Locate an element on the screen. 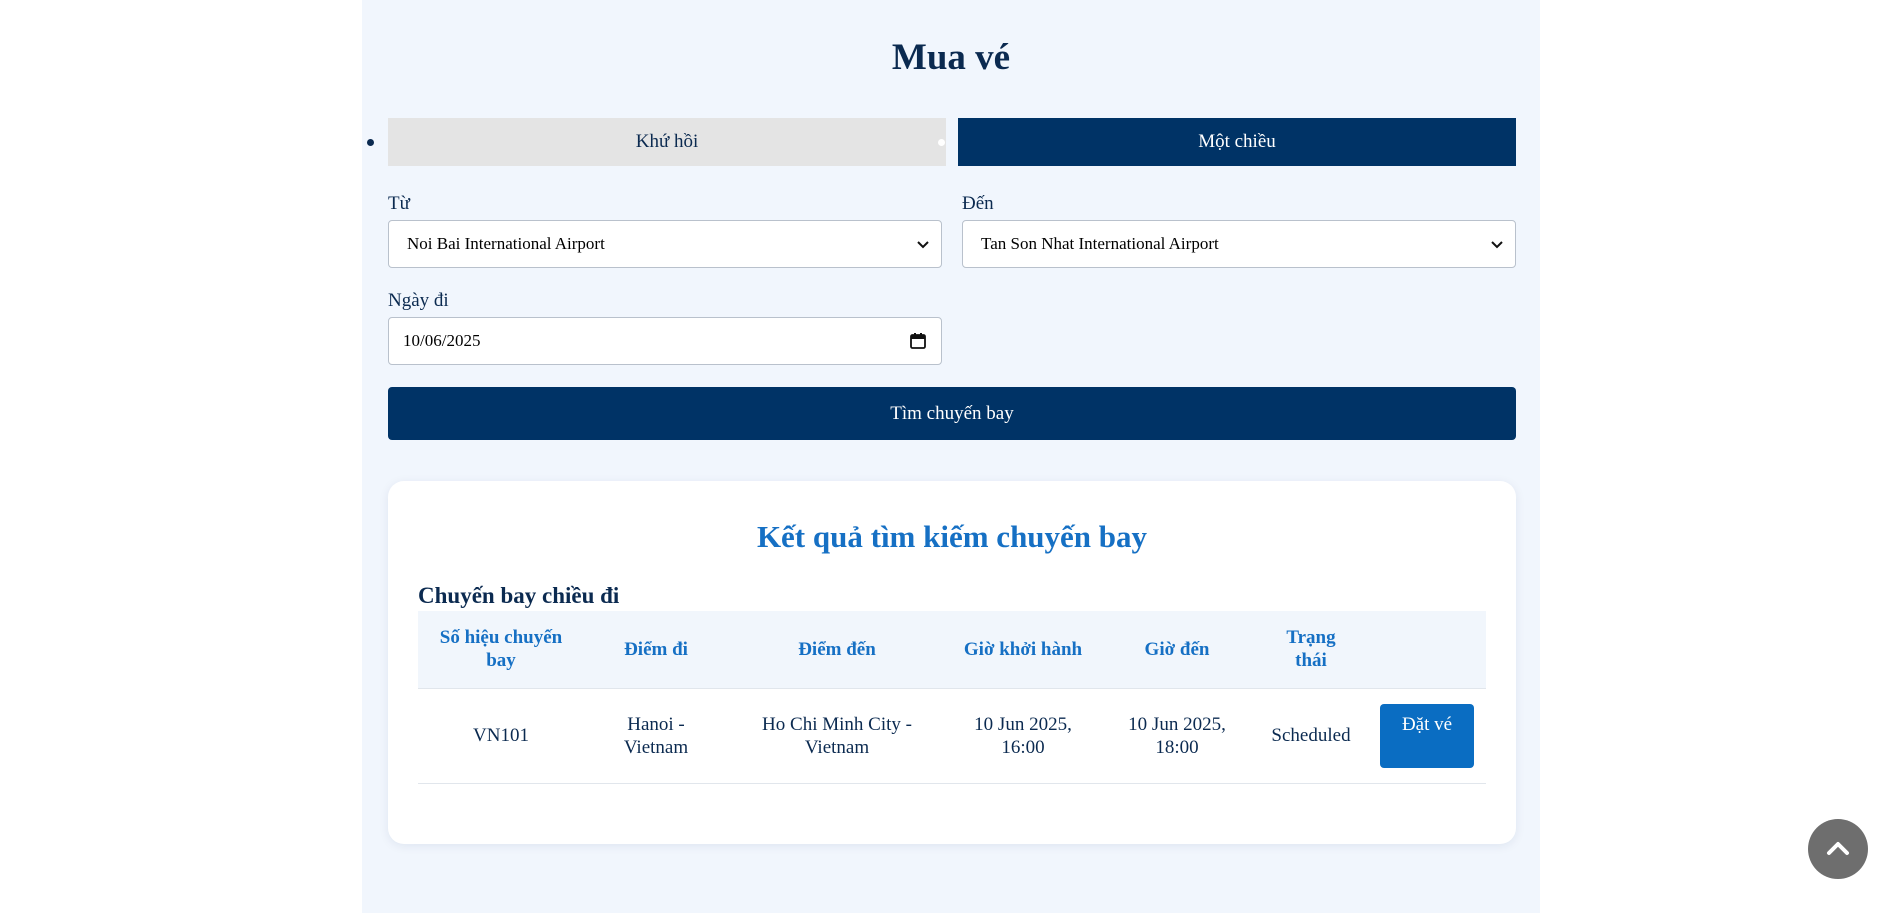 The image size is (1885, 913). search-flights-button: Tìm chuyến bay is located at coordinates (952, 413).